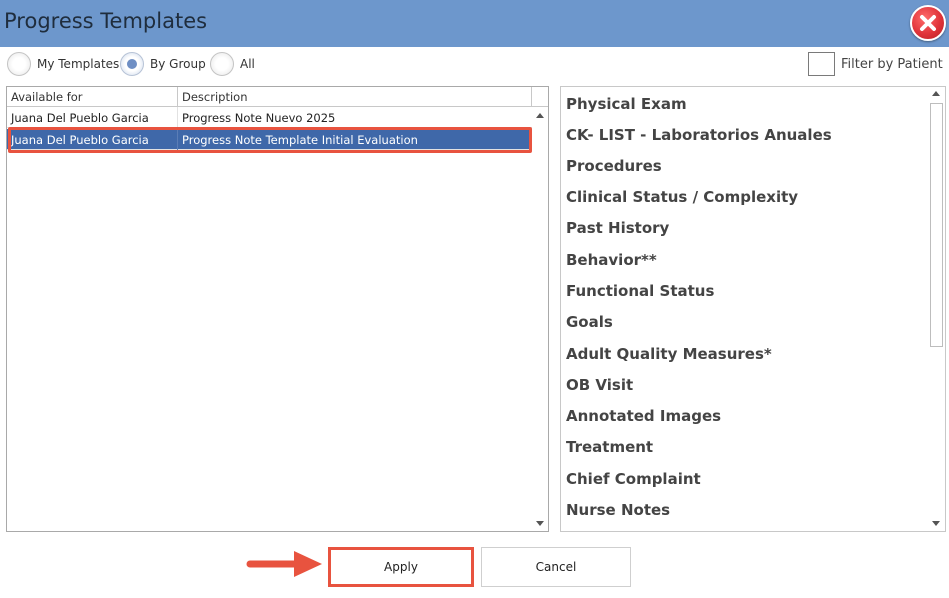 This screenshot has width=949, height=598. What do you see at coordinates (640, 291) in the screenshot?
I see `list-item: Functional Status` at bounding box center [640, 291].